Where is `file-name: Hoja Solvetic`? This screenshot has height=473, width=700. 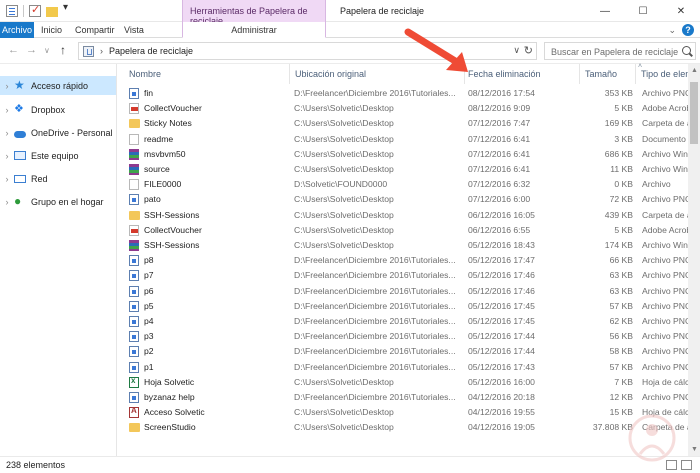
file-name: Hoja Solvetic is located at coordinates (216, 382).